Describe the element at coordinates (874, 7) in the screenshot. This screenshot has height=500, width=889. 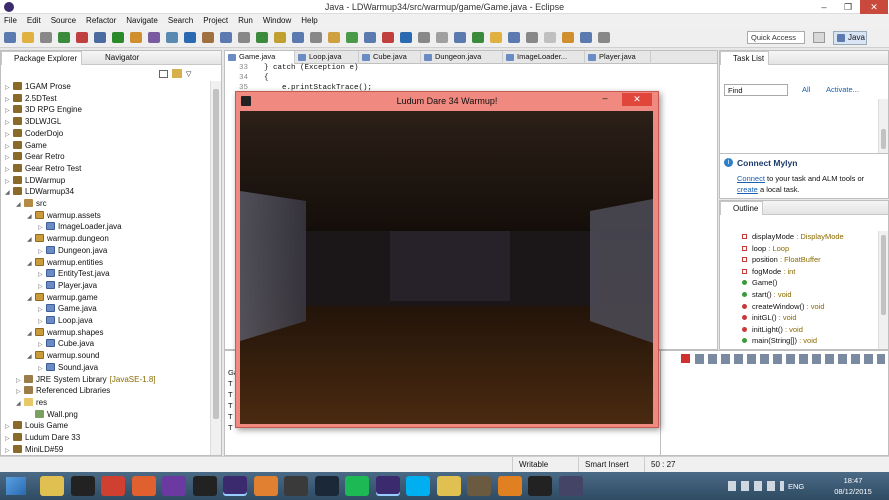
I see `close-button: ✕` at that location.